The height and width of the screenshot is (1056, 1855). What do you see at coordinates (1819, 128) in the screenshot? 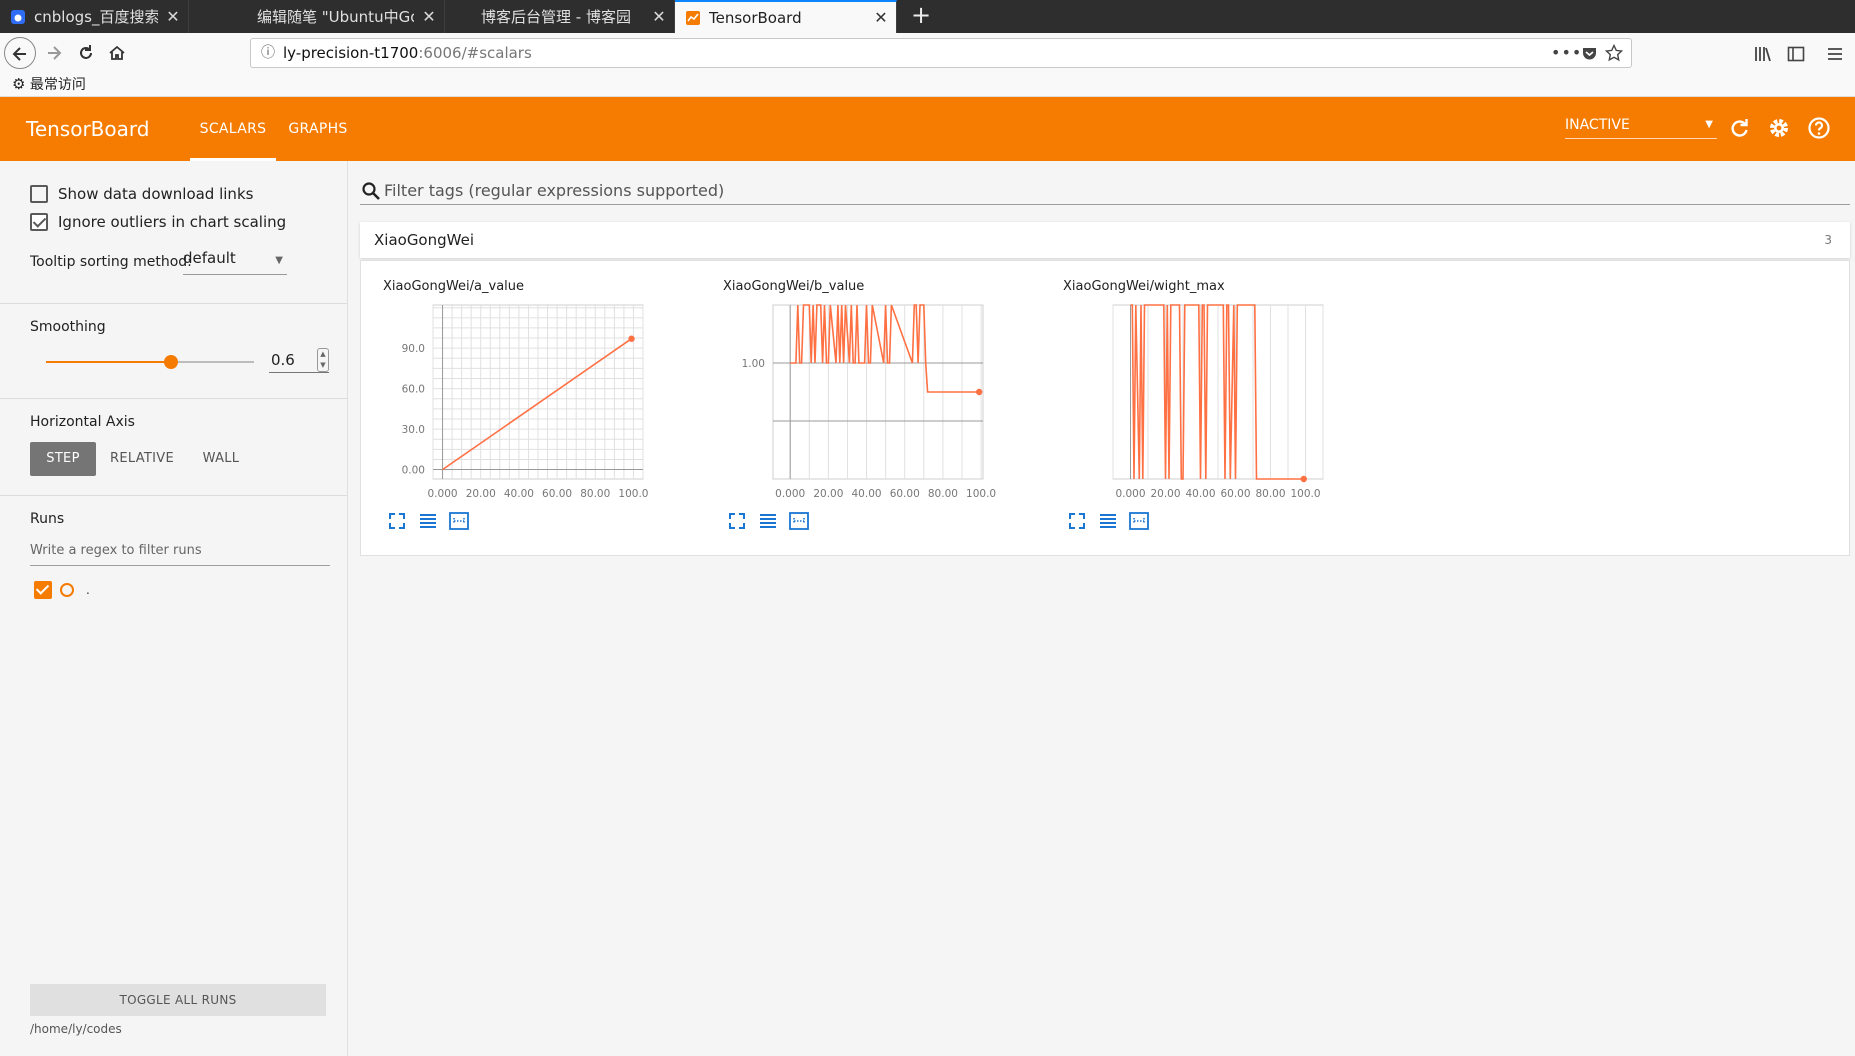
I see `help-icon` at bounding box center [1819, 128].